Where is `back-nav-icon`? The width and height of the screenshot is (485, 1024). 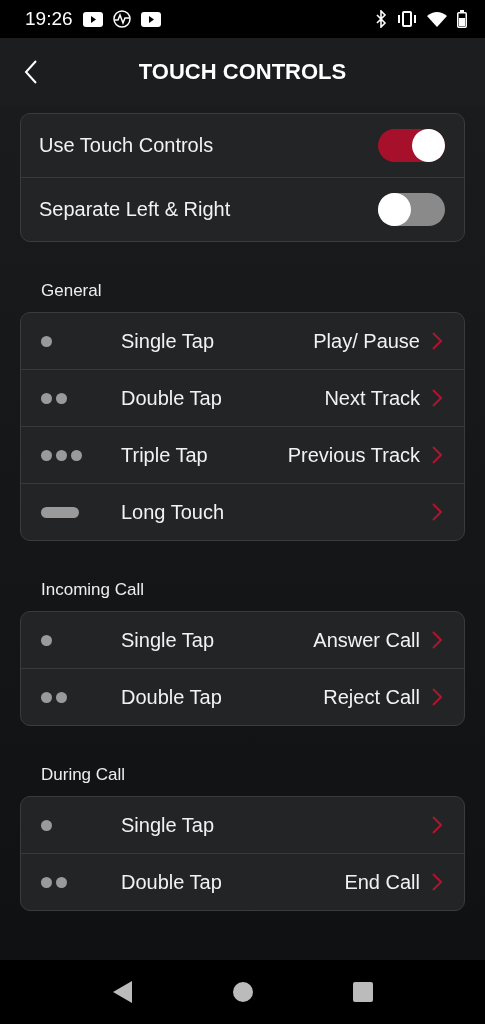
back-nav-icon is located at coordinates (122, 992).